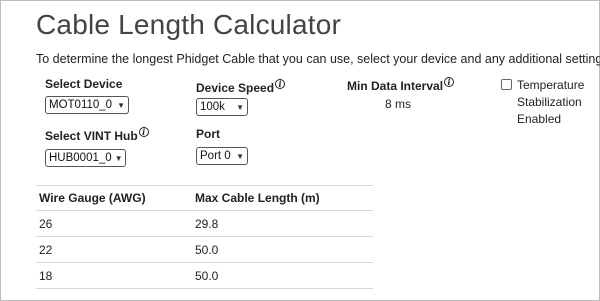  I want to click on temperature-stabilization-checkbox, so click(506, 84).